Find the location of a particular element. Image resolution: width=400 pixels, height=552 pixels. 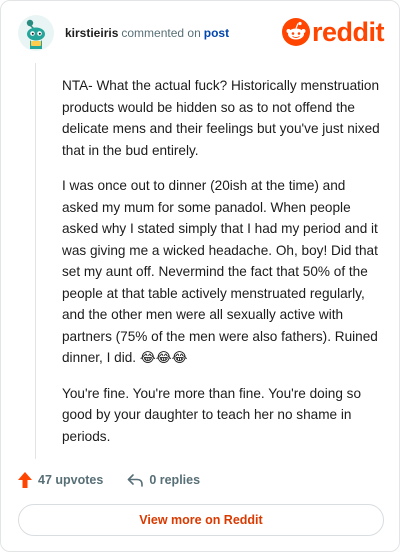

author-line: kirstieiris commented on post is located at coordinates (147, 33).